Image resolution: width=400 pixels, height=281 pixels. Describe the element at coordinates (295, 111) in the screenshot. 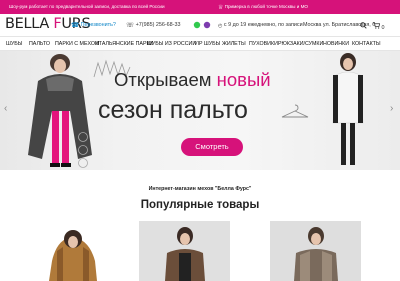

I see `hanger-icon` at that location.